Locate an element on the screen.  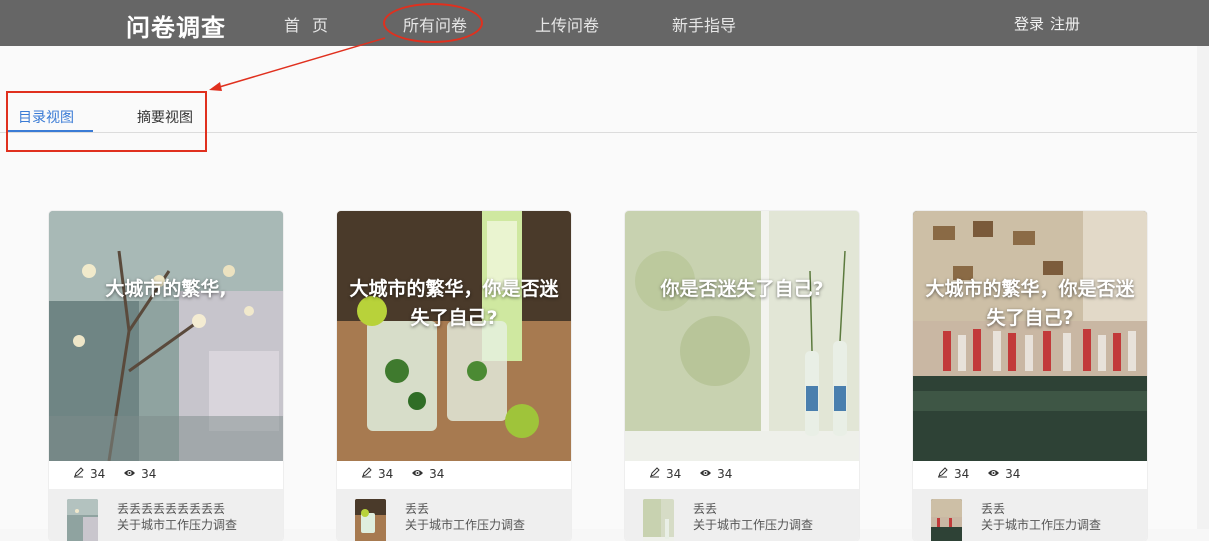
card-footer: 丢丢丢丢丢丢丢丢丢 关于城市工作压力调查 is located at coordinates (166, 515).